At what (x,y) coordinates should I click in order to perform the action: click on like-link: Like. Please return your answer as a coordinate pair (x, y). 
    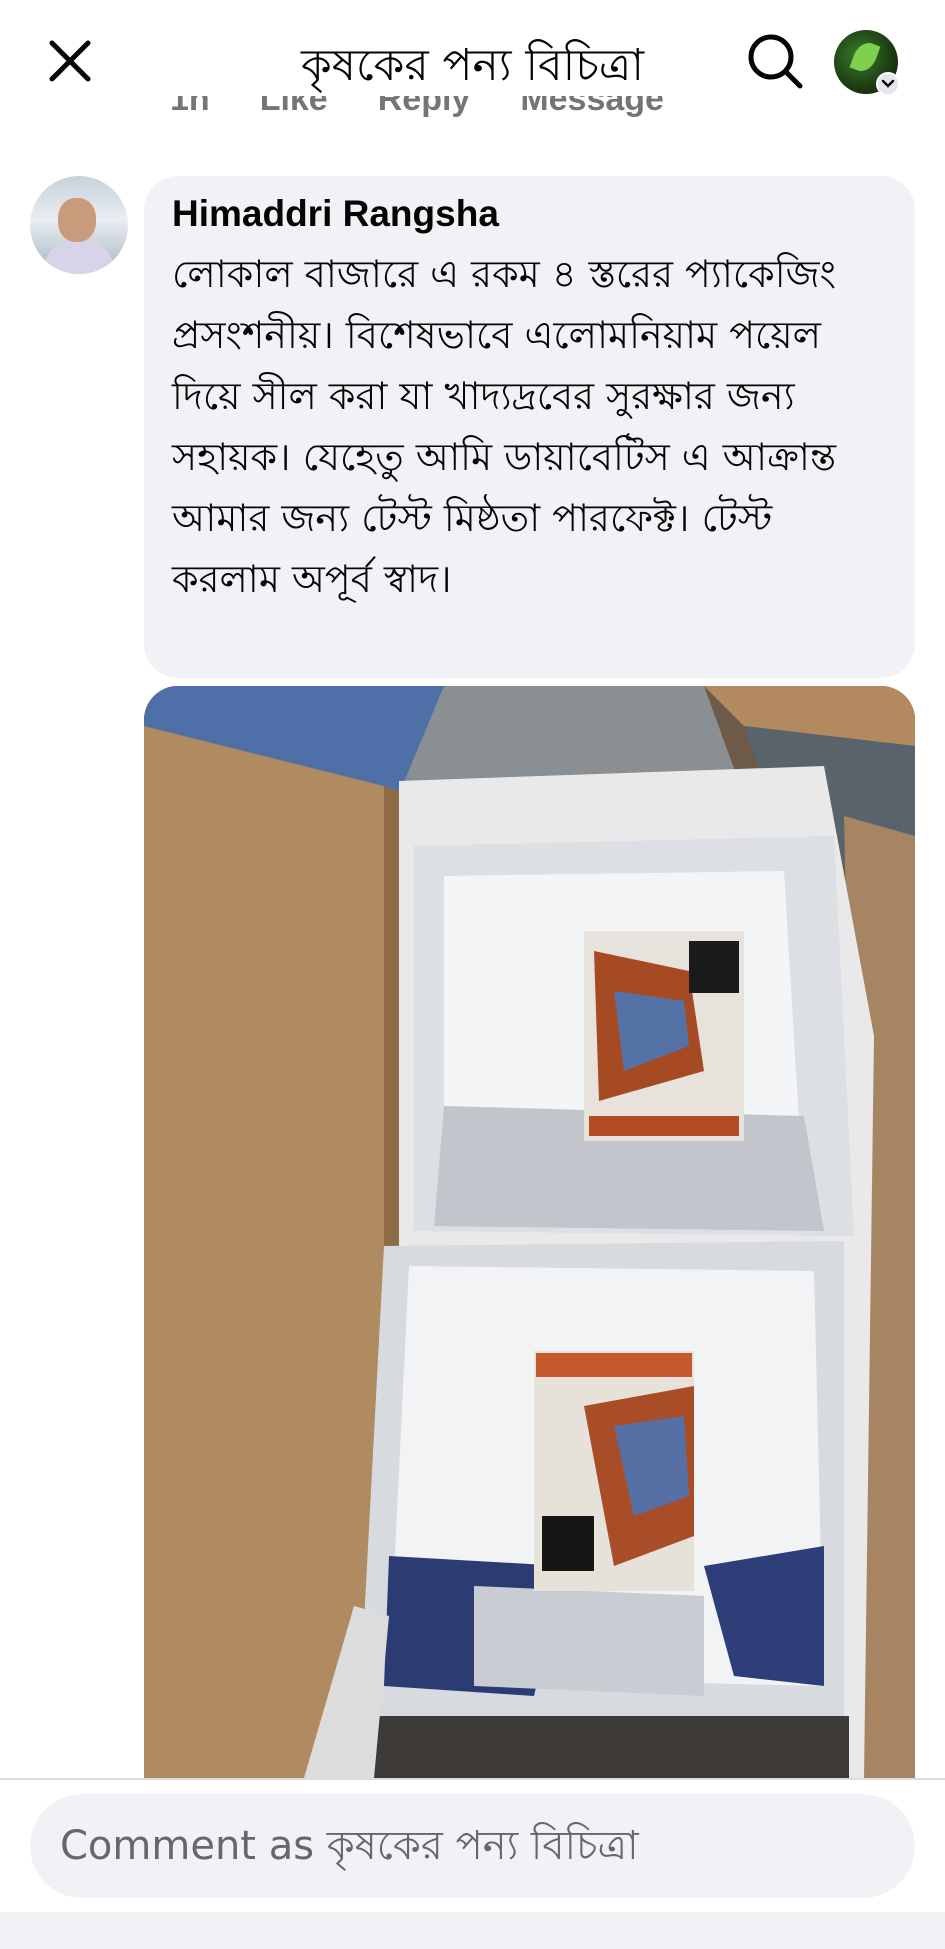
    Looking at the image, I should click on (294, 107).